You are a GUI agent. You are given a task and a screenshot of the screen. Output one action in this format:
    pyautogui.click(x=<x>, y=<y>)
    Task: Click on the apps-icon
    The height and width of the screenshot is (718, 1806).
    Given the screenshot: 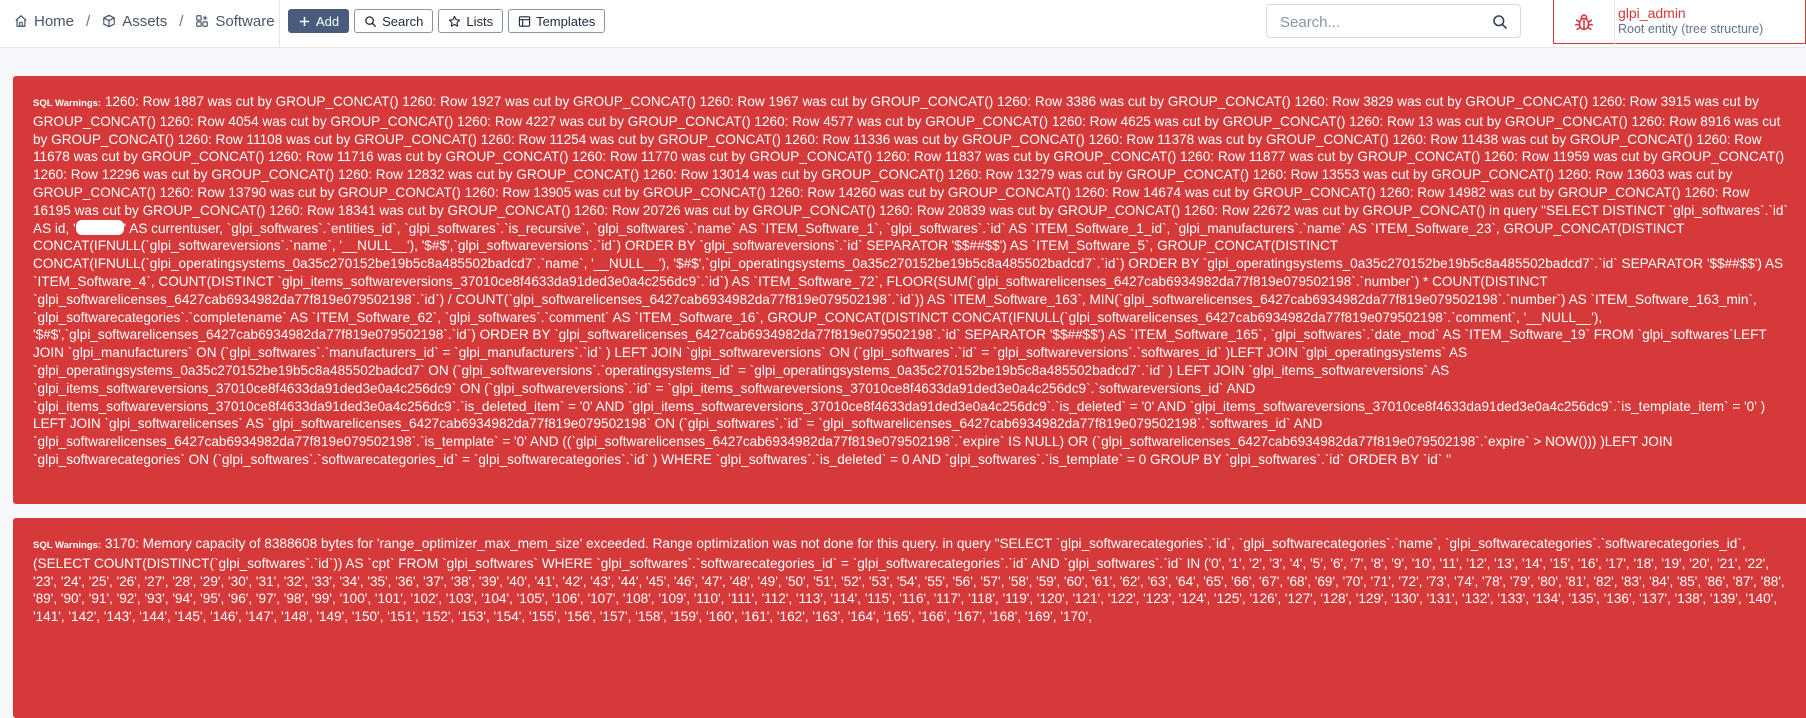 What is the action you would take?
    pyautogui.click(x=202, y=21)
    